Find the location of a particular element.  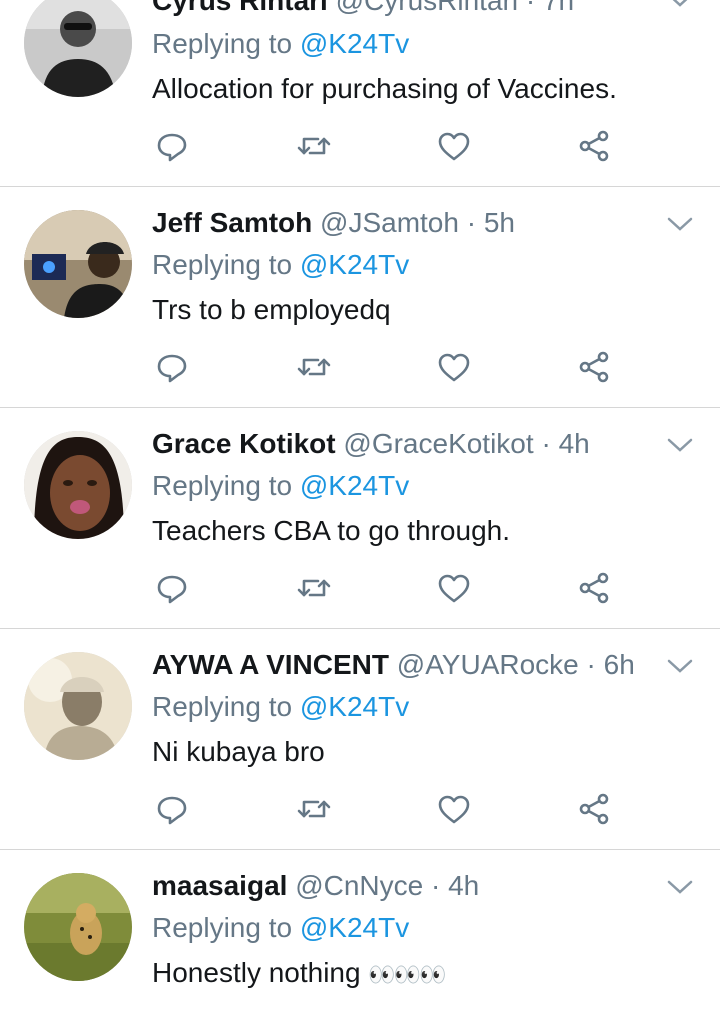

display-name: AYWA A VINCENT is located at coordinates (270, 664).